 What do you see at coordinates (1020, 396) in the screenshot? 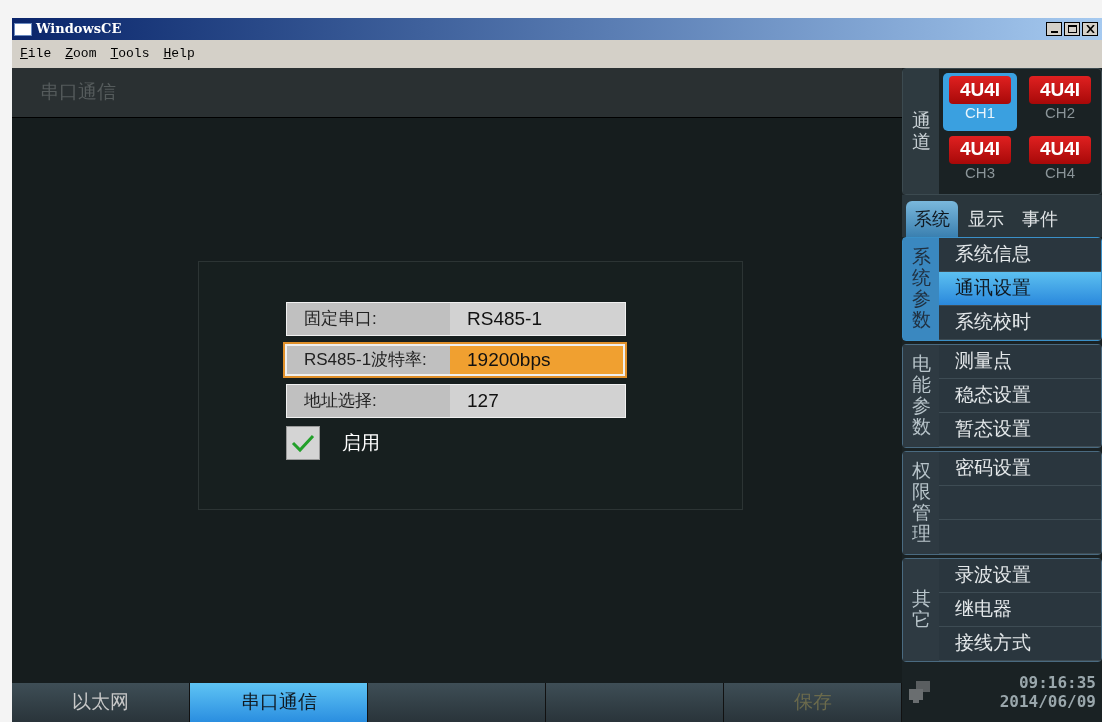
I see `menu-list-item: 稳态设置` at bounding box center [1020, 396].